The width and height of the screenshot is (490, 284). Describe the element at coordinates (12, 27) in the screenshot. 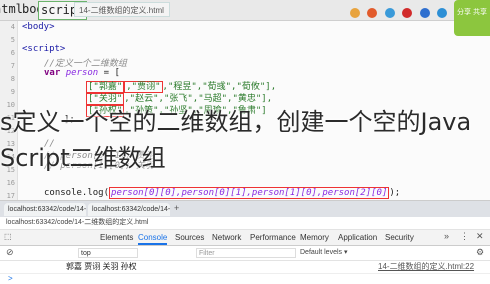

I see `line-number: 4` at that location.